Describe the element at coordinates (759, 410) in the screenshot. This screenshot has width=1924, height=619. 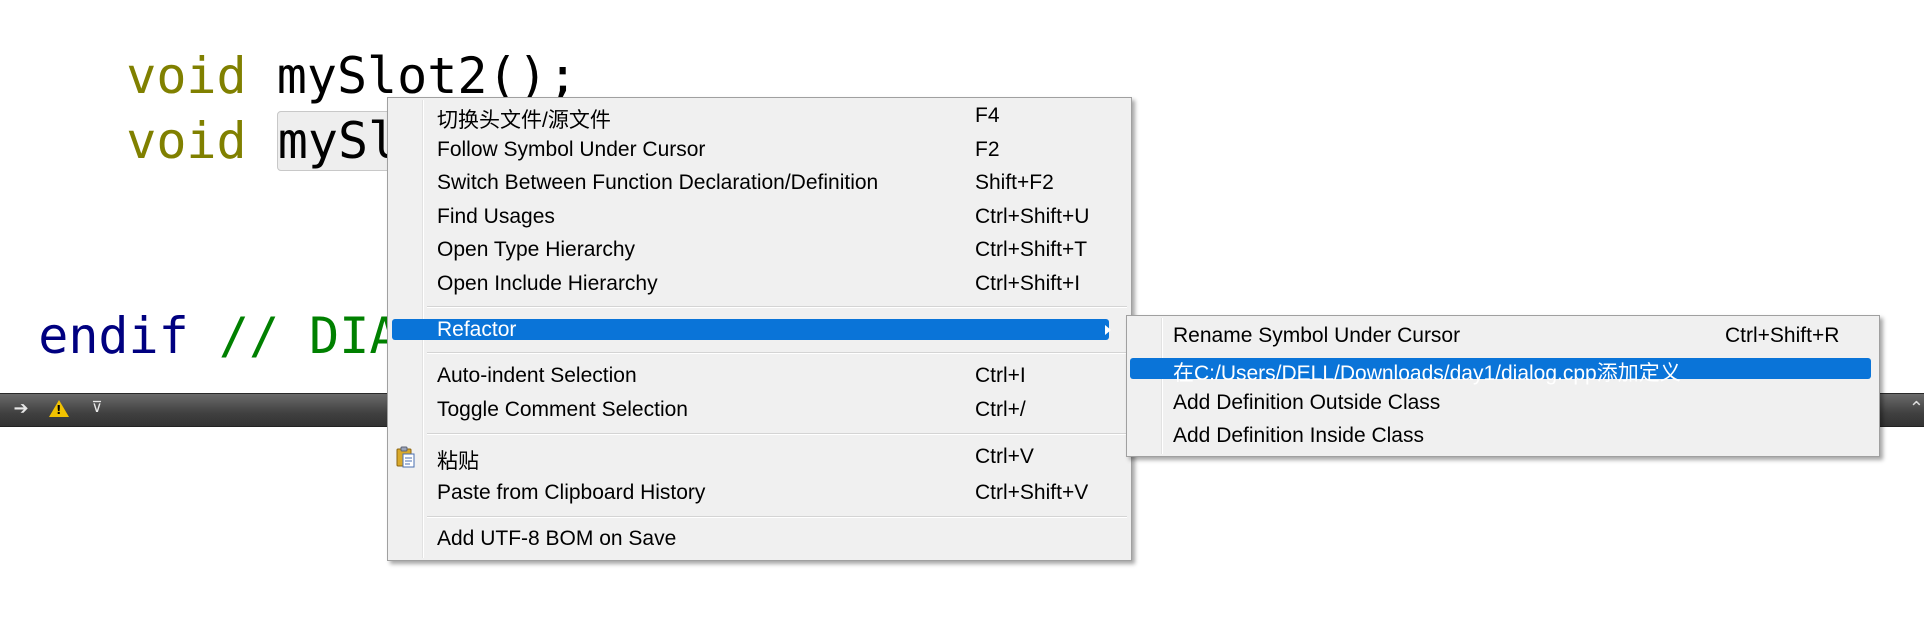
I see `menu-item-toggle-comment: Toggle Comment Selection Ctrl+/` at that location.